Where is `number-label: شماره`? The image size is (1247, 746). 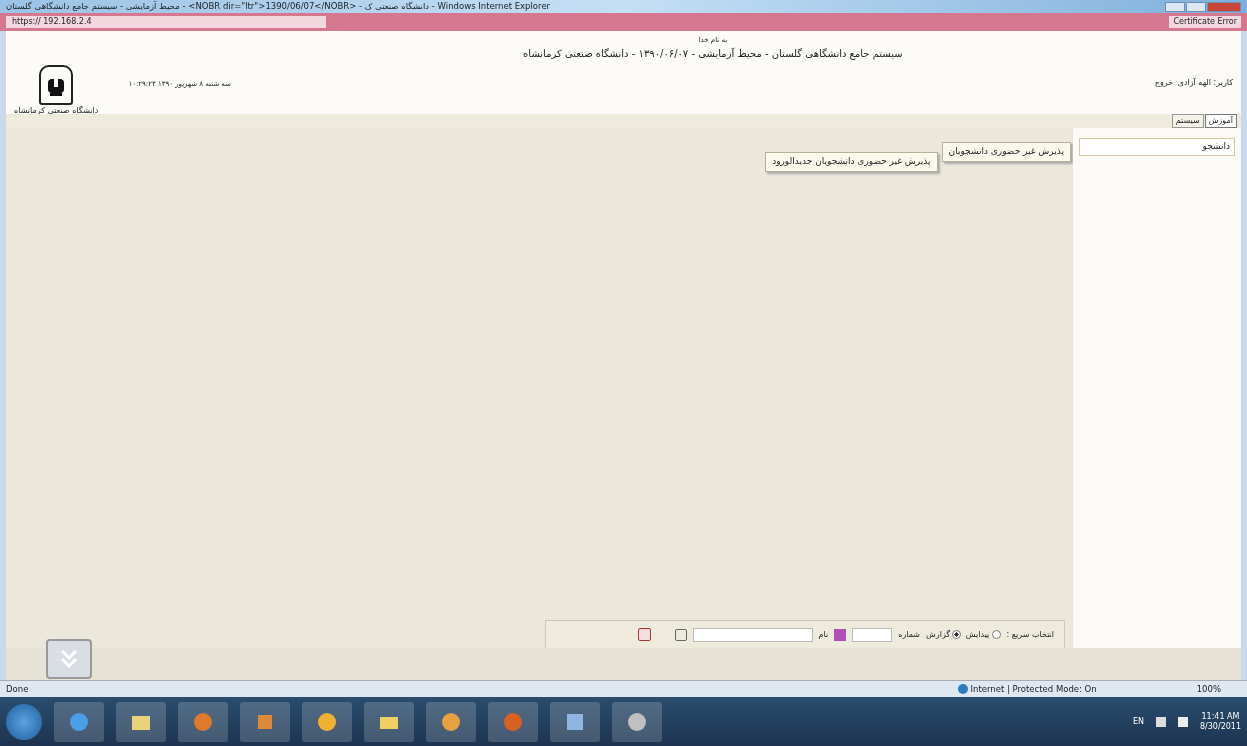 number-label: شماره is located at coordinates (909, 634).